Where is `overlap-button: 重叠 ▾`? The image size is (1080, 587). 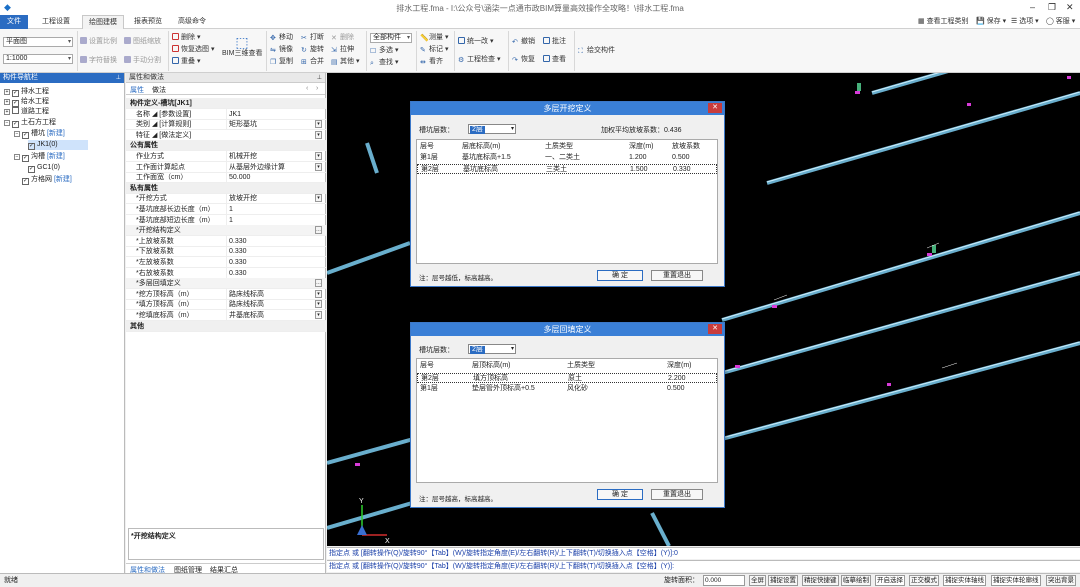 overlap-button: 重叠 ▾ is located at coordinates (186, 62).